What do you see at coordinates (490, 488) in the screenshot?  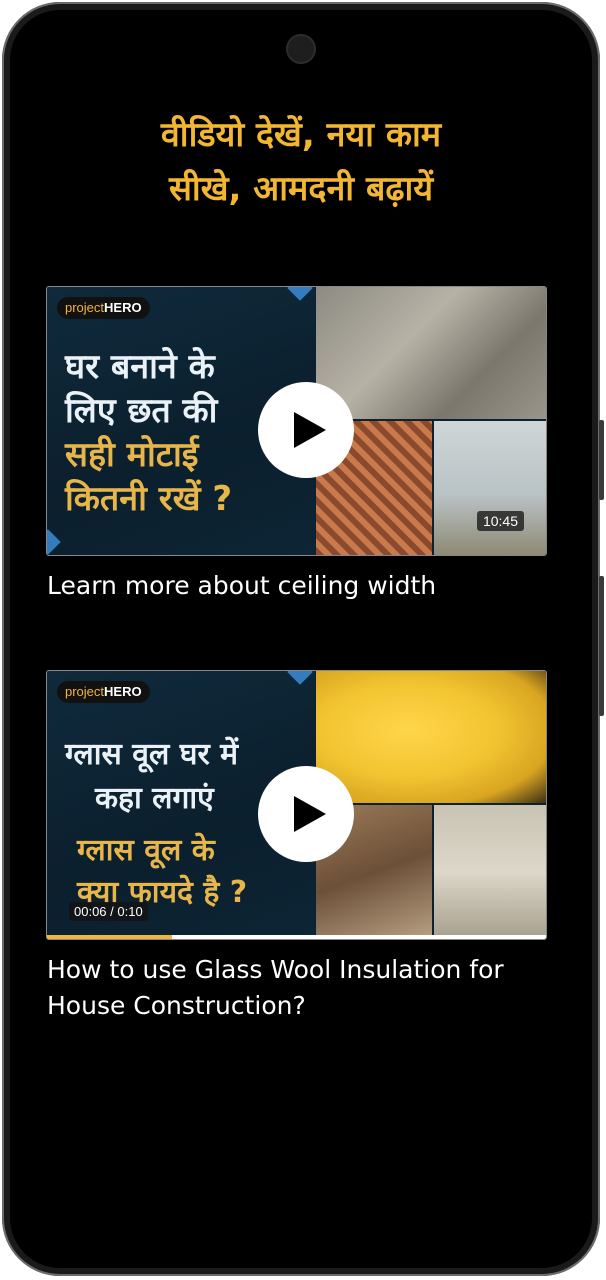 I see `thumbnail-photo-site` at bounding box center [490, 488].